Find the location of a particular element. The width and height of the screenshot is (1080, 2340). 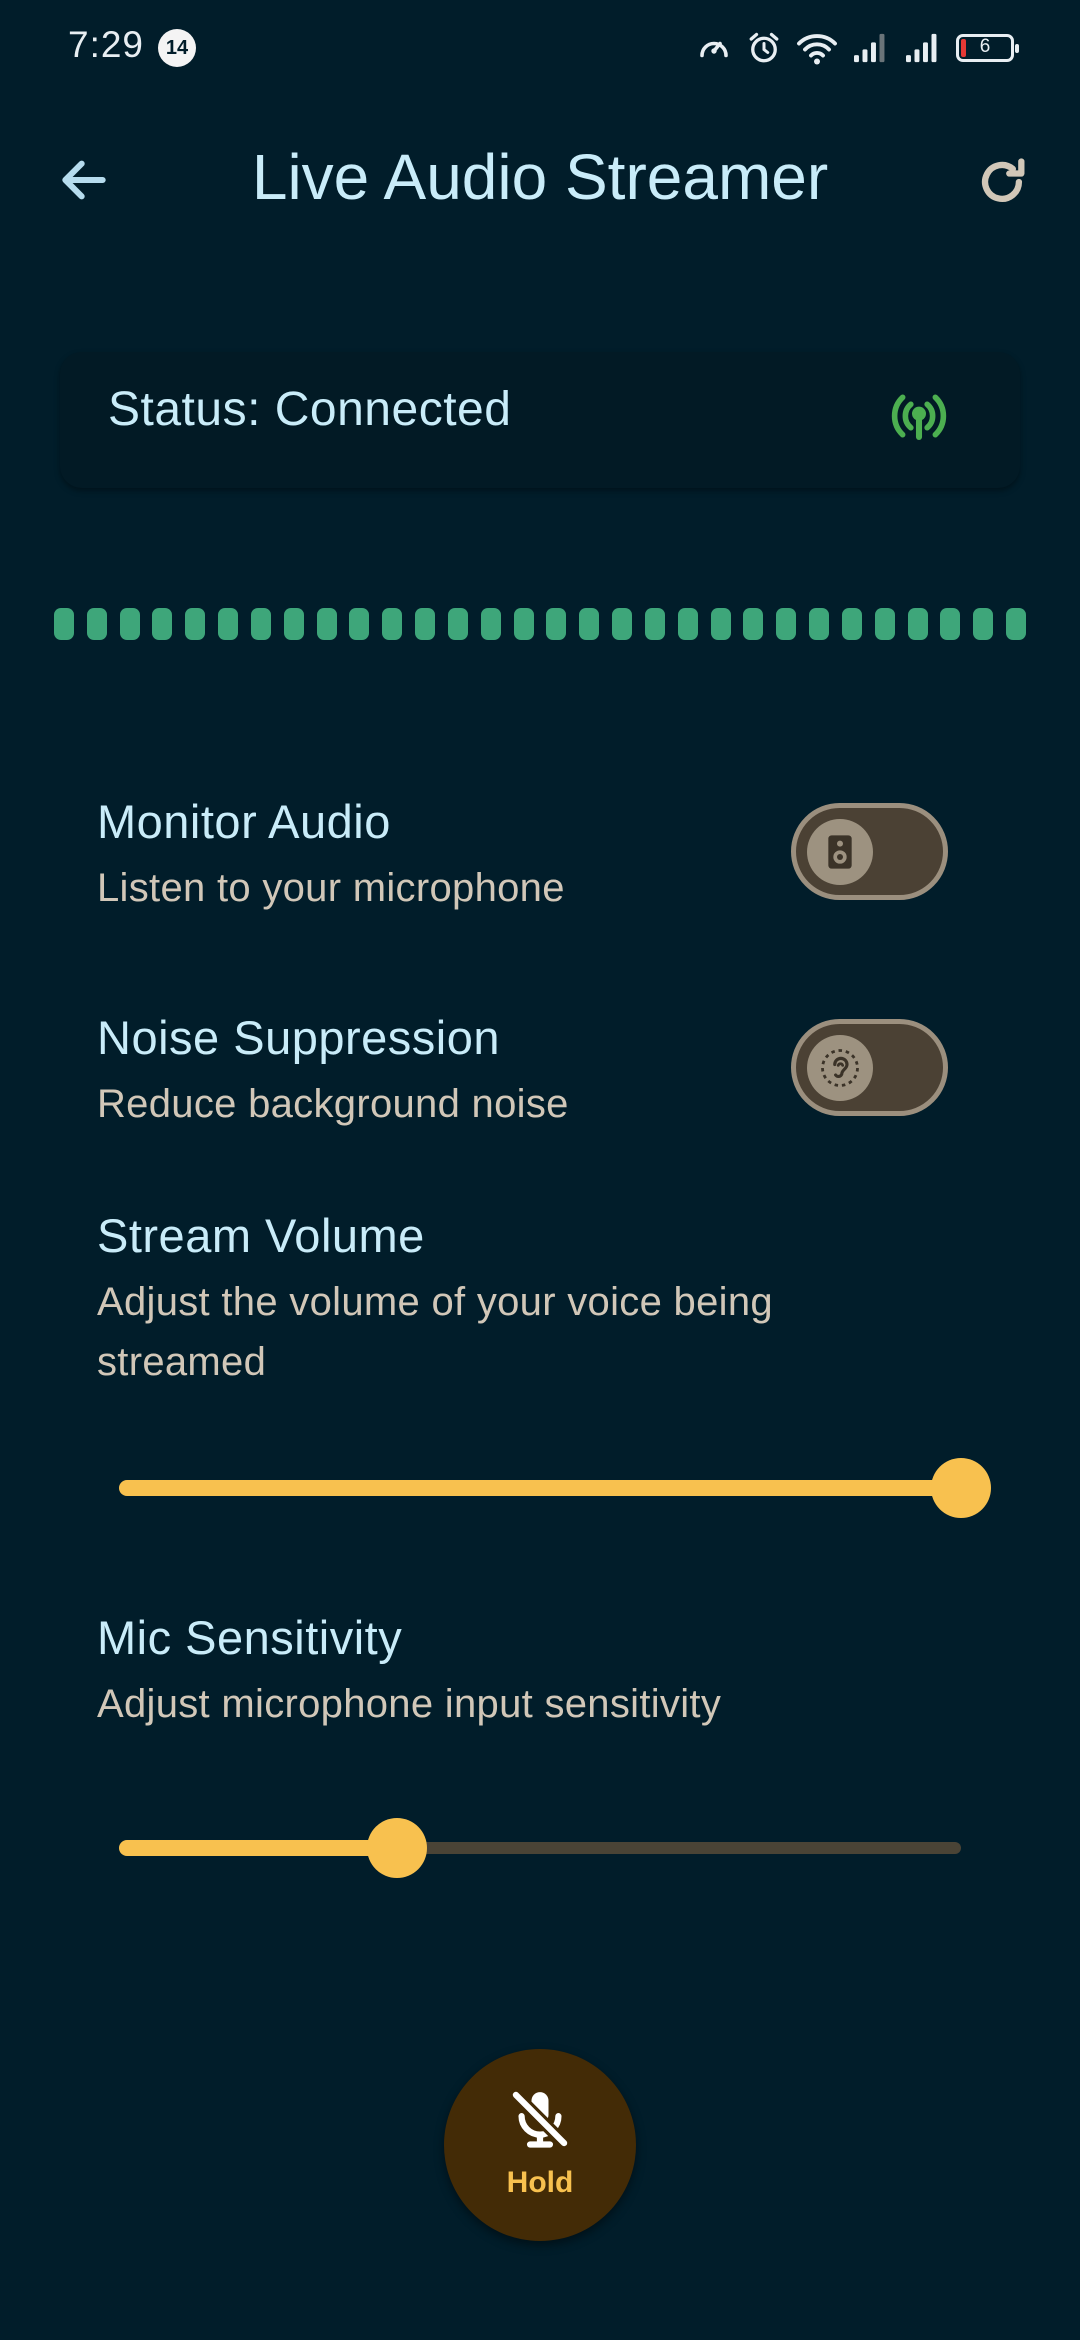

broadcast-tower-icon is located at coordinates (919, 417).